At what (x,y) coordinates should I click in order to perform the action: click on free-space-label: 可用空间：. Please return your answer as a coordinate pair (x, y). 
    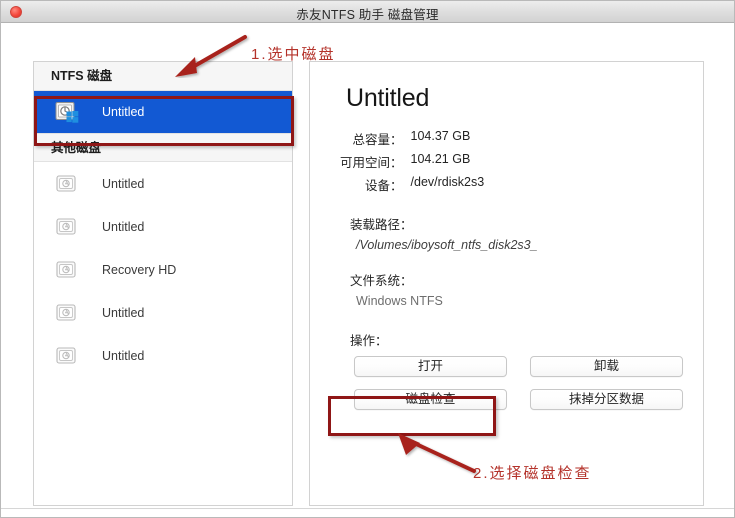
    Looking at the image, I should click on (371, 163).